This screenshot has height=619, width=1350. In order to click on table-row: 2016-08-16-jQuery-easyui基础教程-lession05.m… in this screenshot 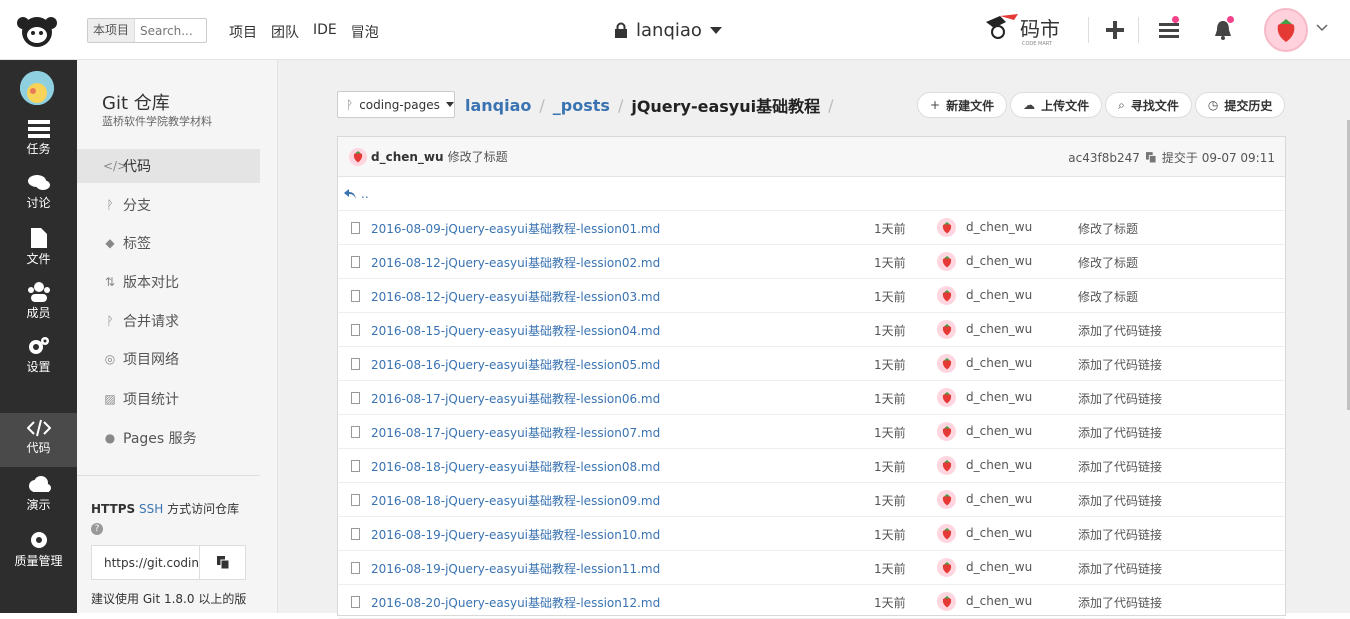, I will do `click(811, 364)`.